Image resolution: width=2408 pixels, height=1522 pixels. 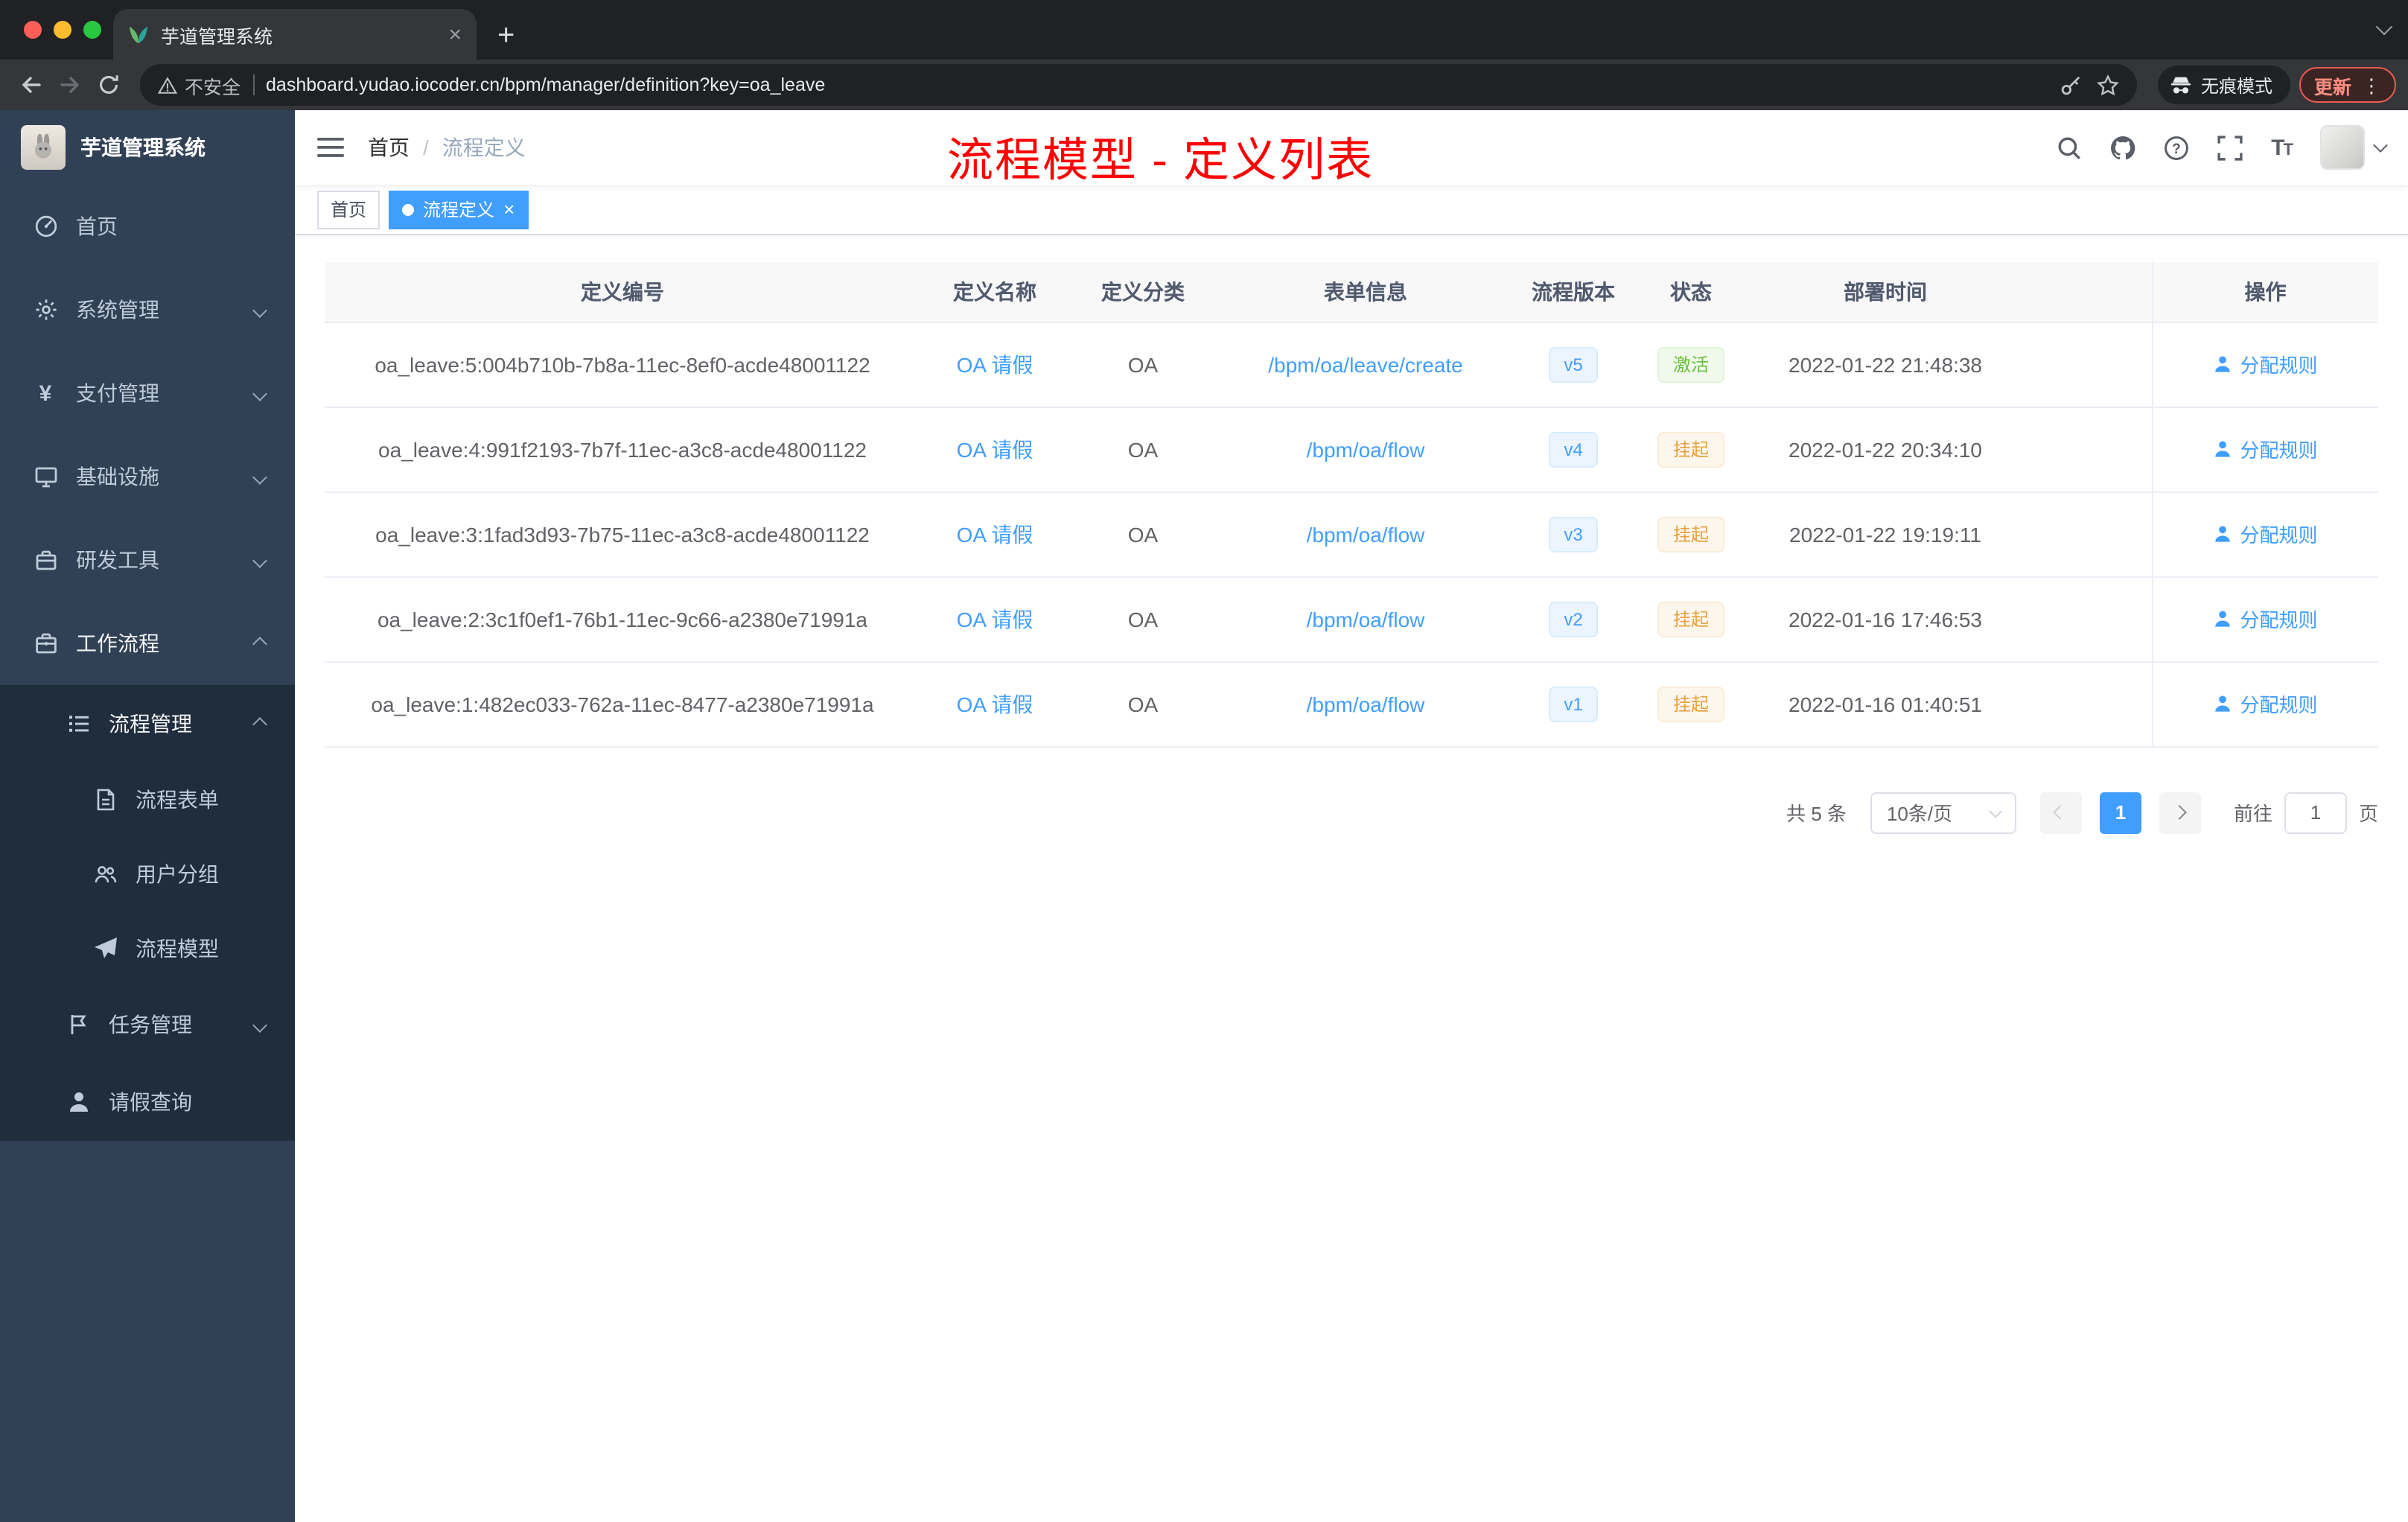 I want to click on tag-home: 首页, so click(x=348, y=209).